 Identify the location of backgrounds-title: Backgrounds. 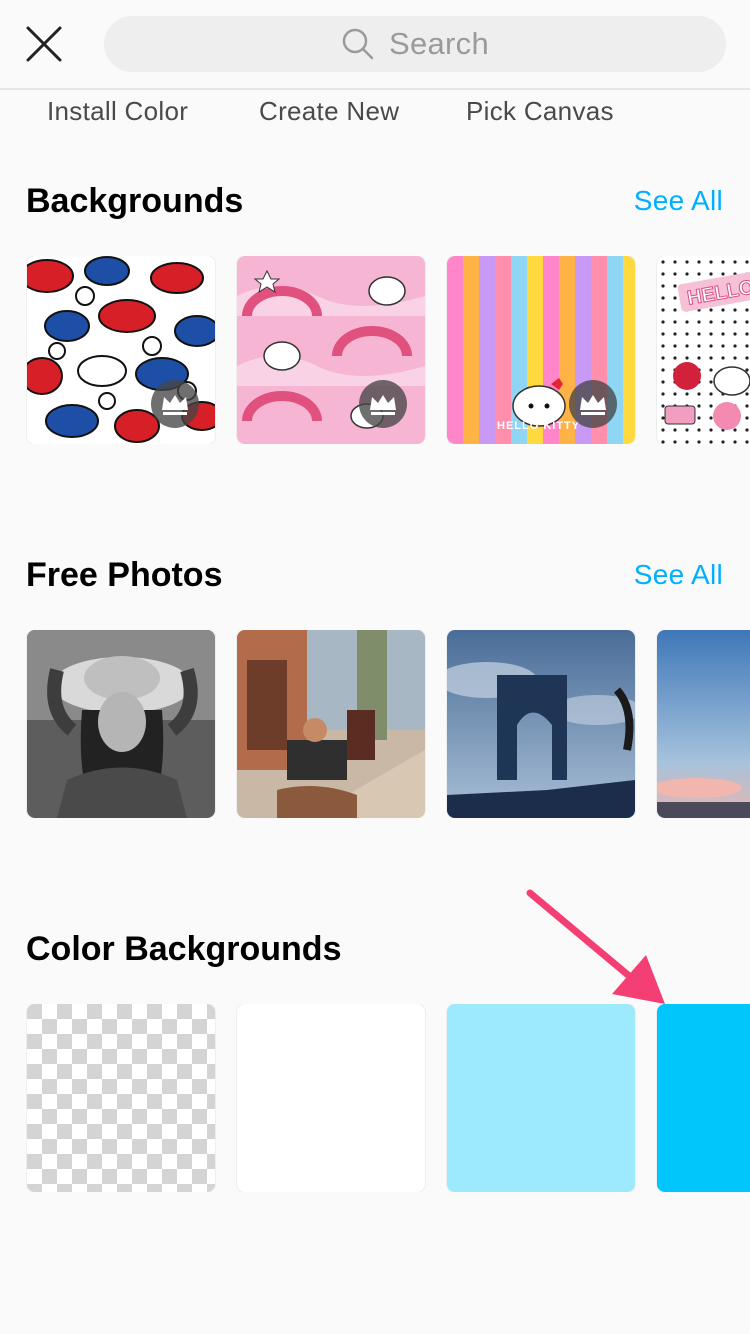
(135, 201).